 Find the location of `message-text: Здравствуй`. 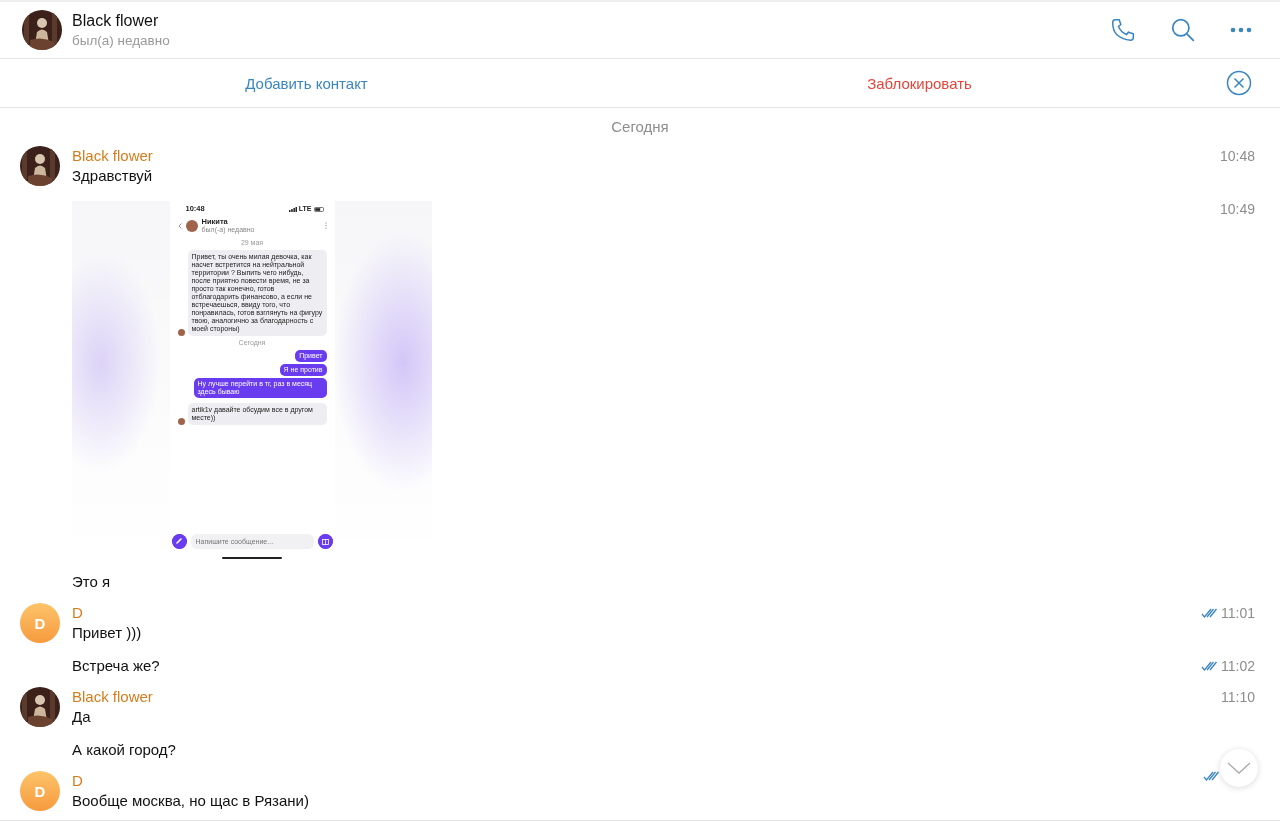

message-text: Здравствуй is located at coordinates (112, 176).